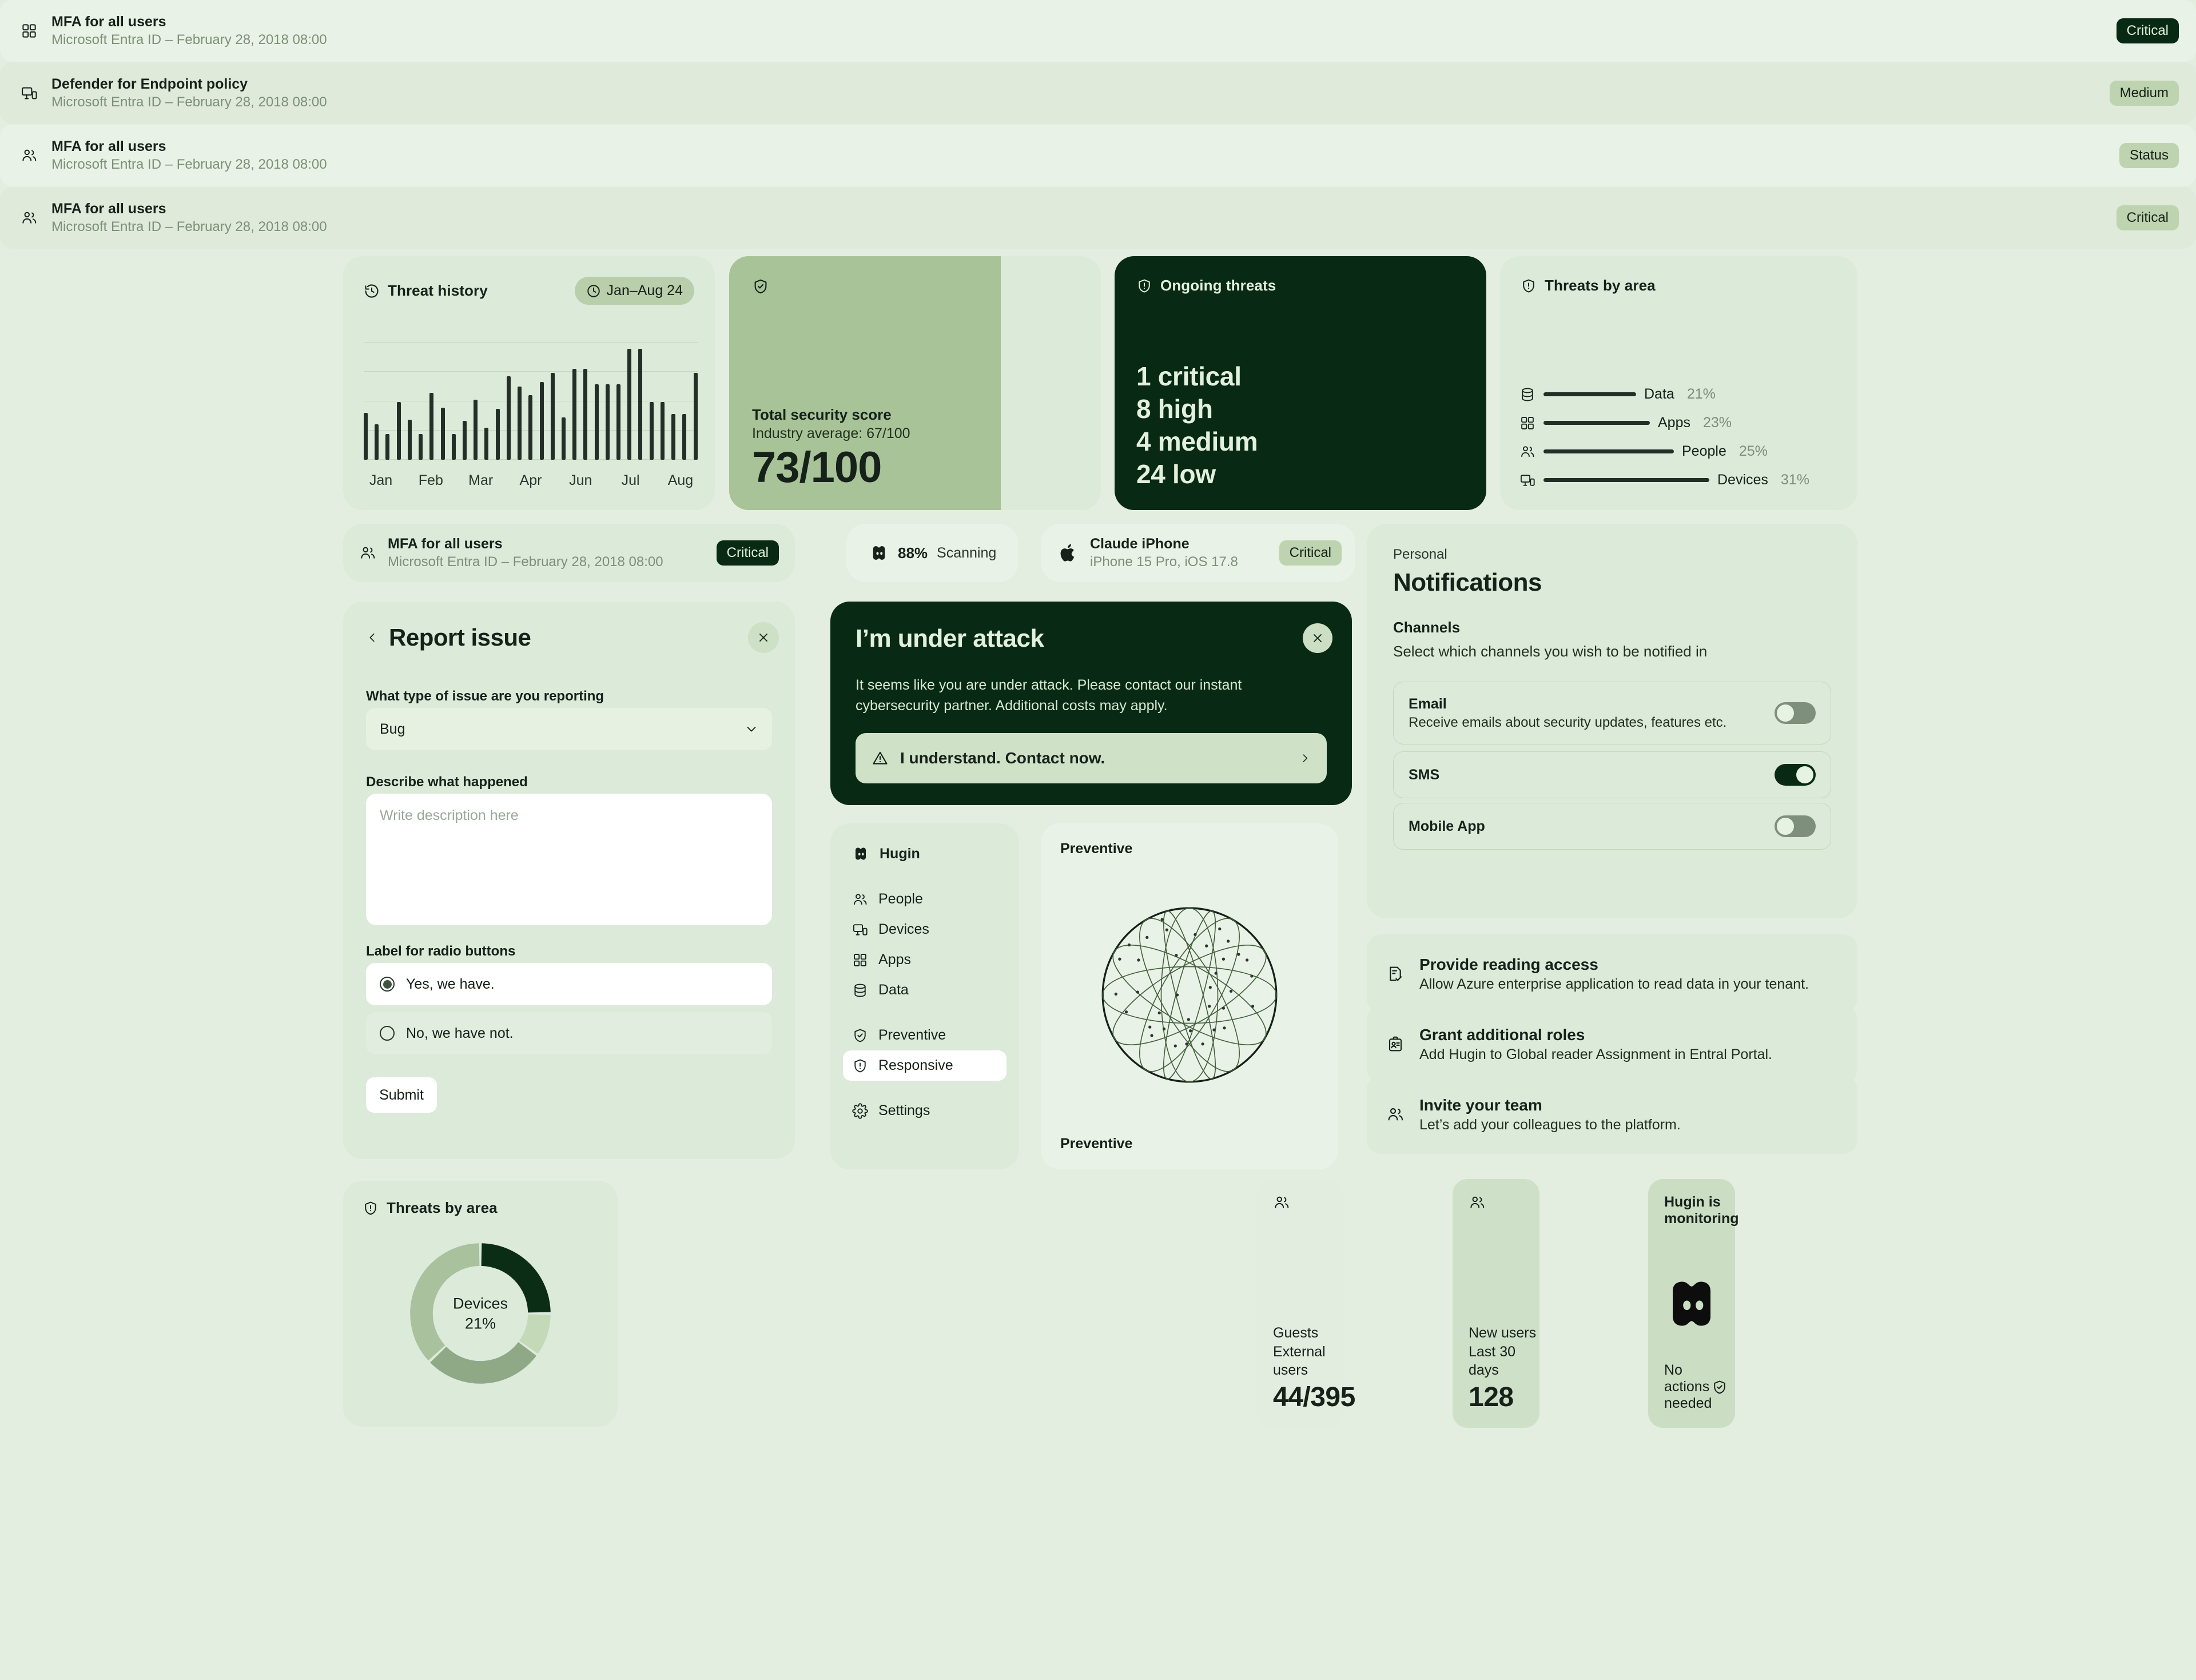  I want to click on chart-tick-label: Mar, so click(481, 480).